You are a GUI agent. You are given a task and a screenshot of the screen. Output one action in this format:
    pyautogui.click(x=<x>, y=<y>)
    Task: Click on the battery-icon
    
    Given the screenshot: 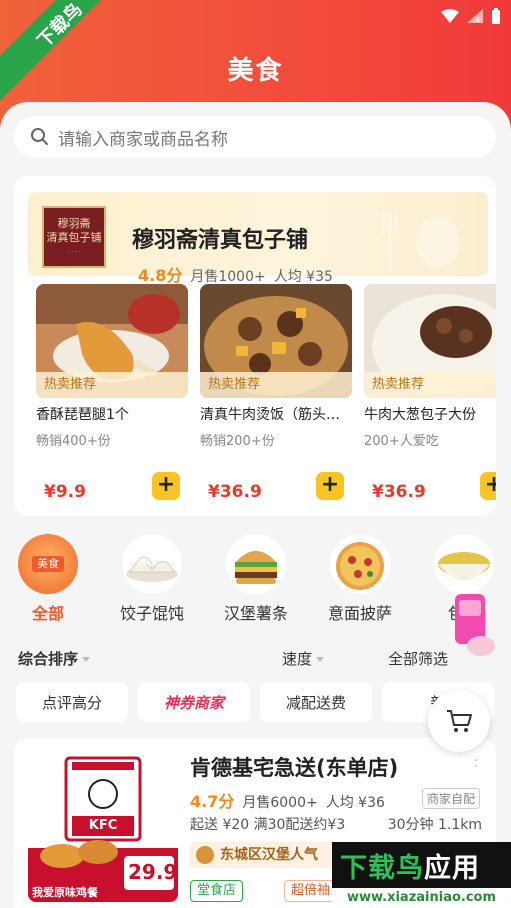 What is the action you would take?
    pyautogui.click(x=496, y=16)
    